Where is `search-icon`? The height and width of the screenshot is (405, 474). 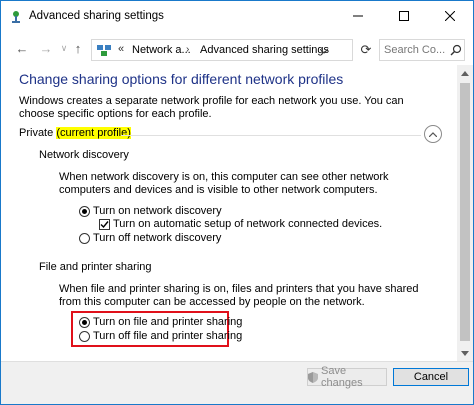 search-icon is located at coordinates (456, 50).